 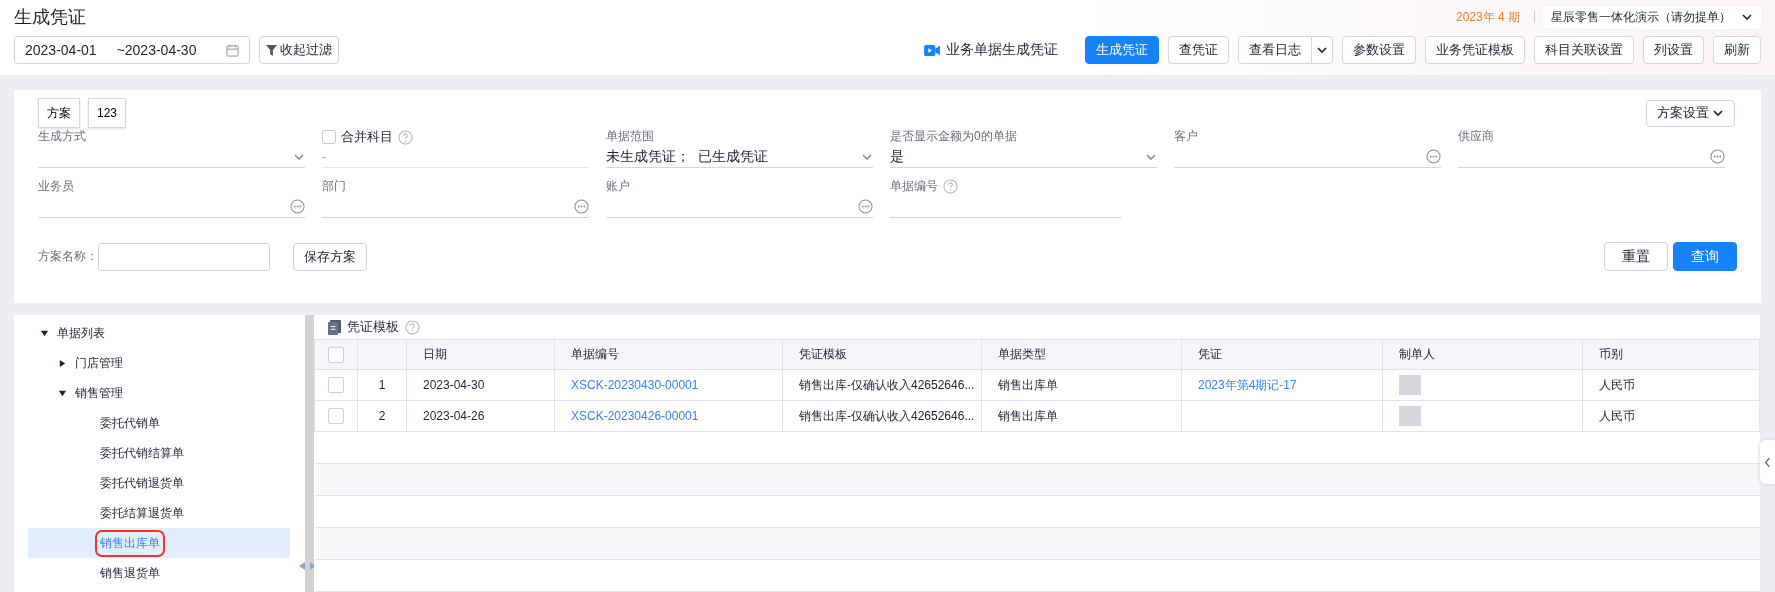 What do you see at coordinates (367, 137) in the screenshot?
I see `field-label: 合并科目` at bounding box center [367, 137].